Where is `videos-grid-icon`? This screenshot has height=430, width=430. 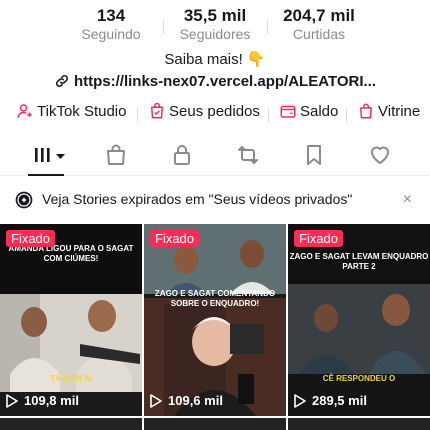 videos-grid-icon is located at coordinates (50, 155).